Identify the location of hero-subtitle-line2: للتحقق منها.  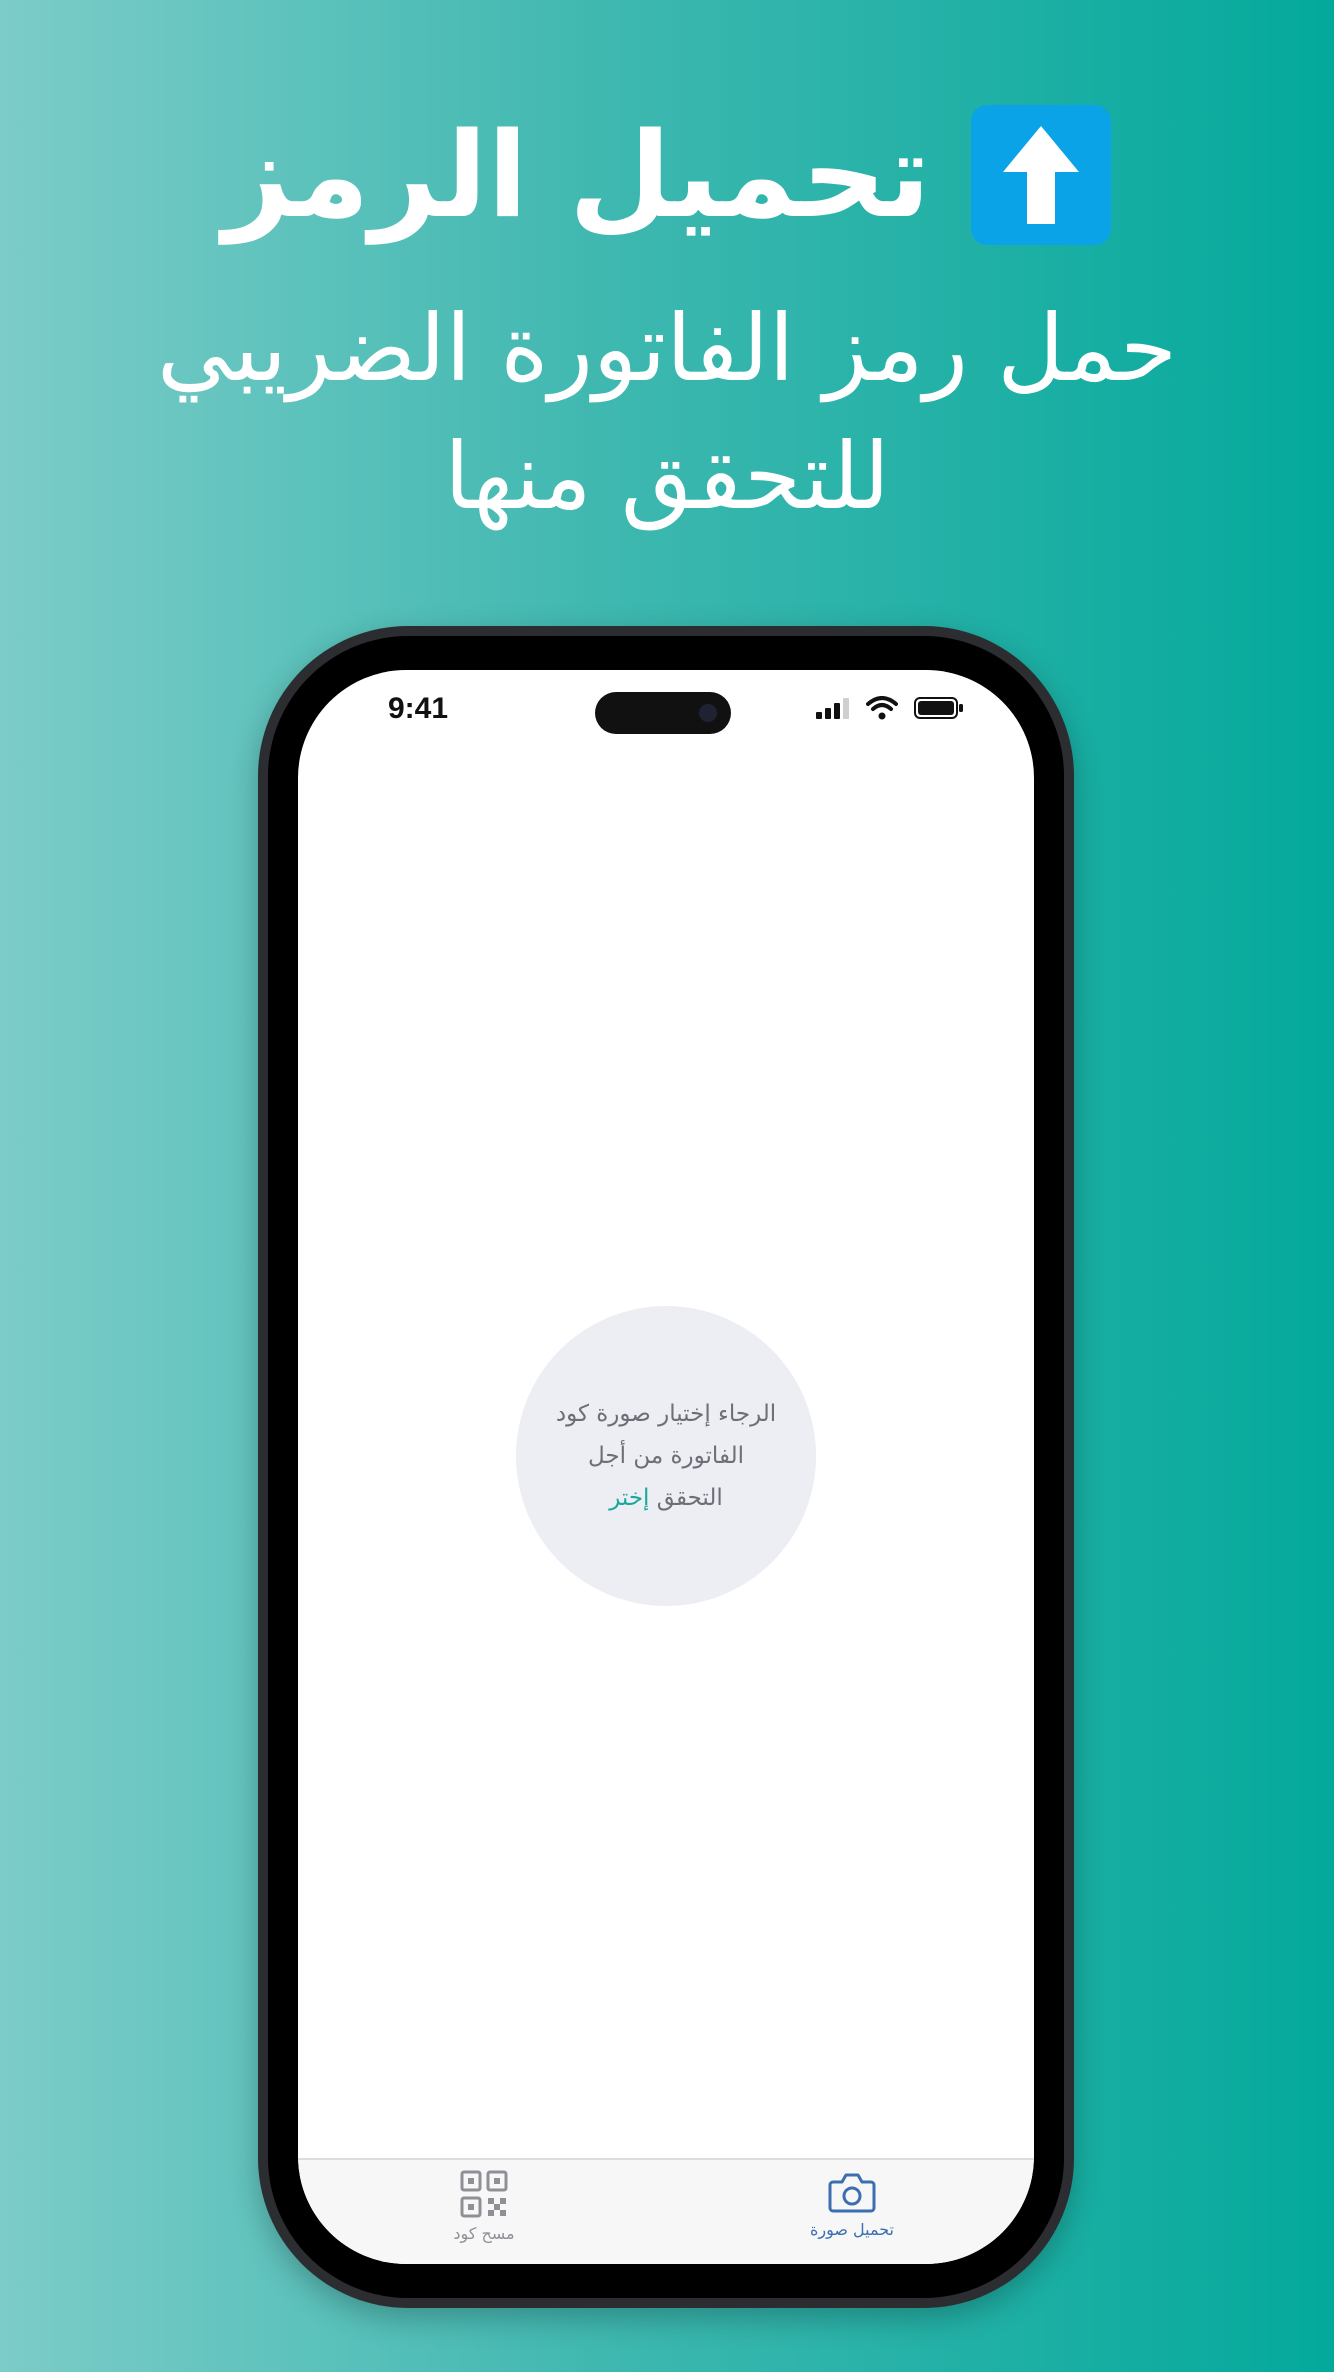
(667, 476).